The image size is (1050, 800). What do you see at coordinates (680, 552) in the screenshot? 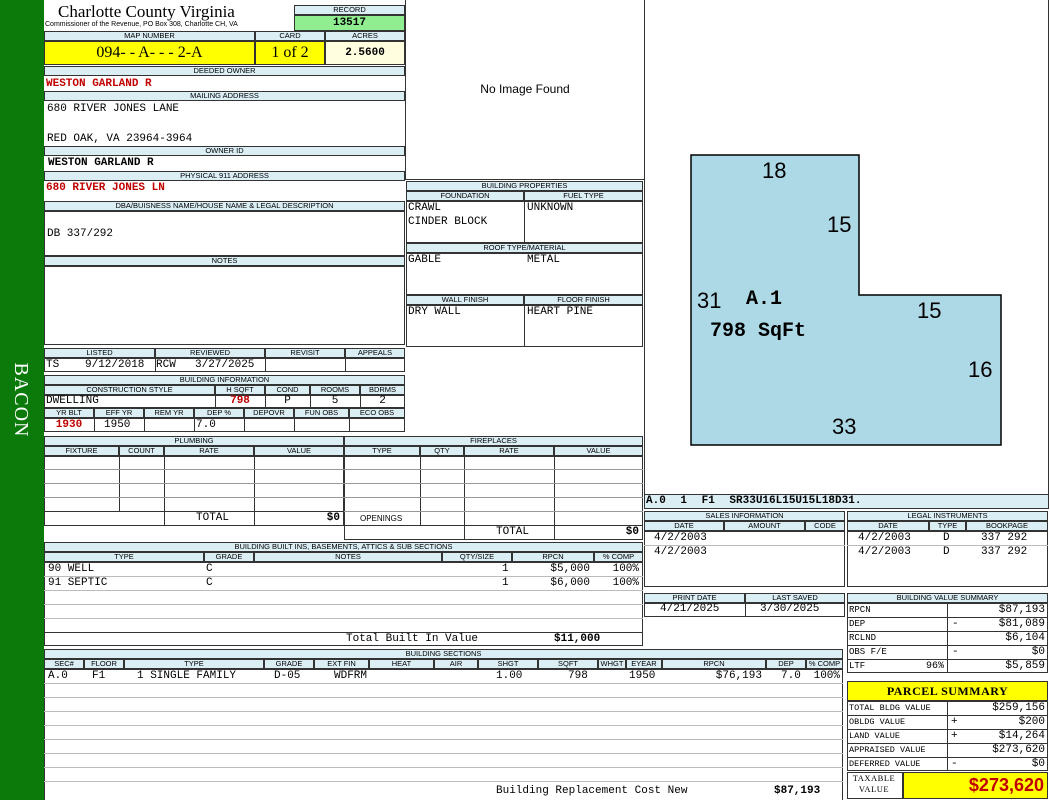
I see `sales-date-2: 4/2/2003` at bounding box center [680, 552].